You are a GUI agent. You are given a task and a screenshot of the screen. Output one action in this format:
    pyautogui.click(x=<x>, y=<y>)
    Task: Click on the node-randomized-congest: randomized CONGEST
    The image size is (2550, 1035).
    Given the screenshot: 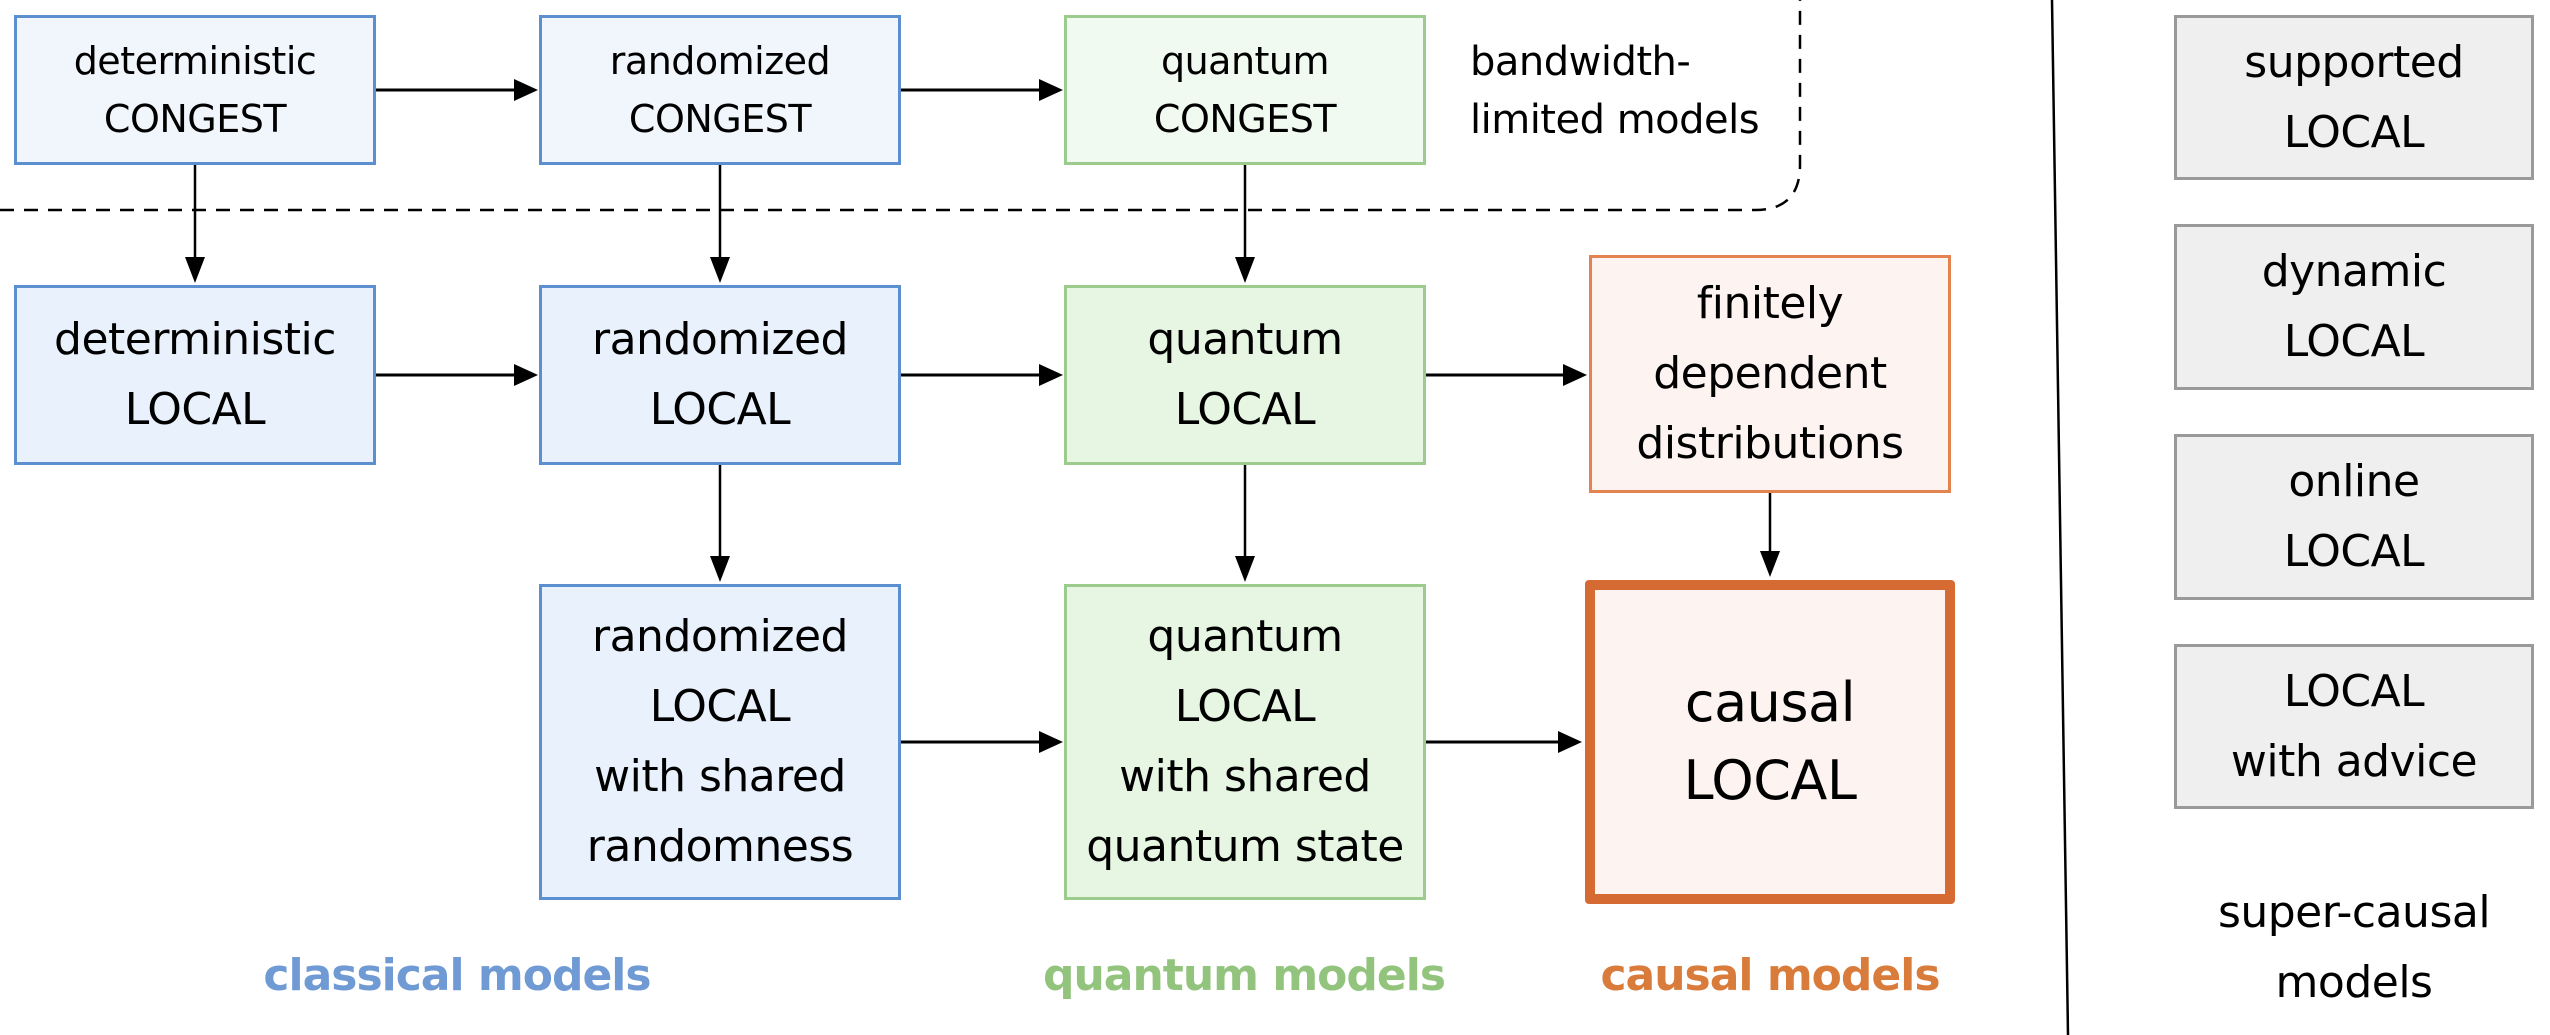 What is the action you would take?
    pyautogui.click(x=720, y=90)
    